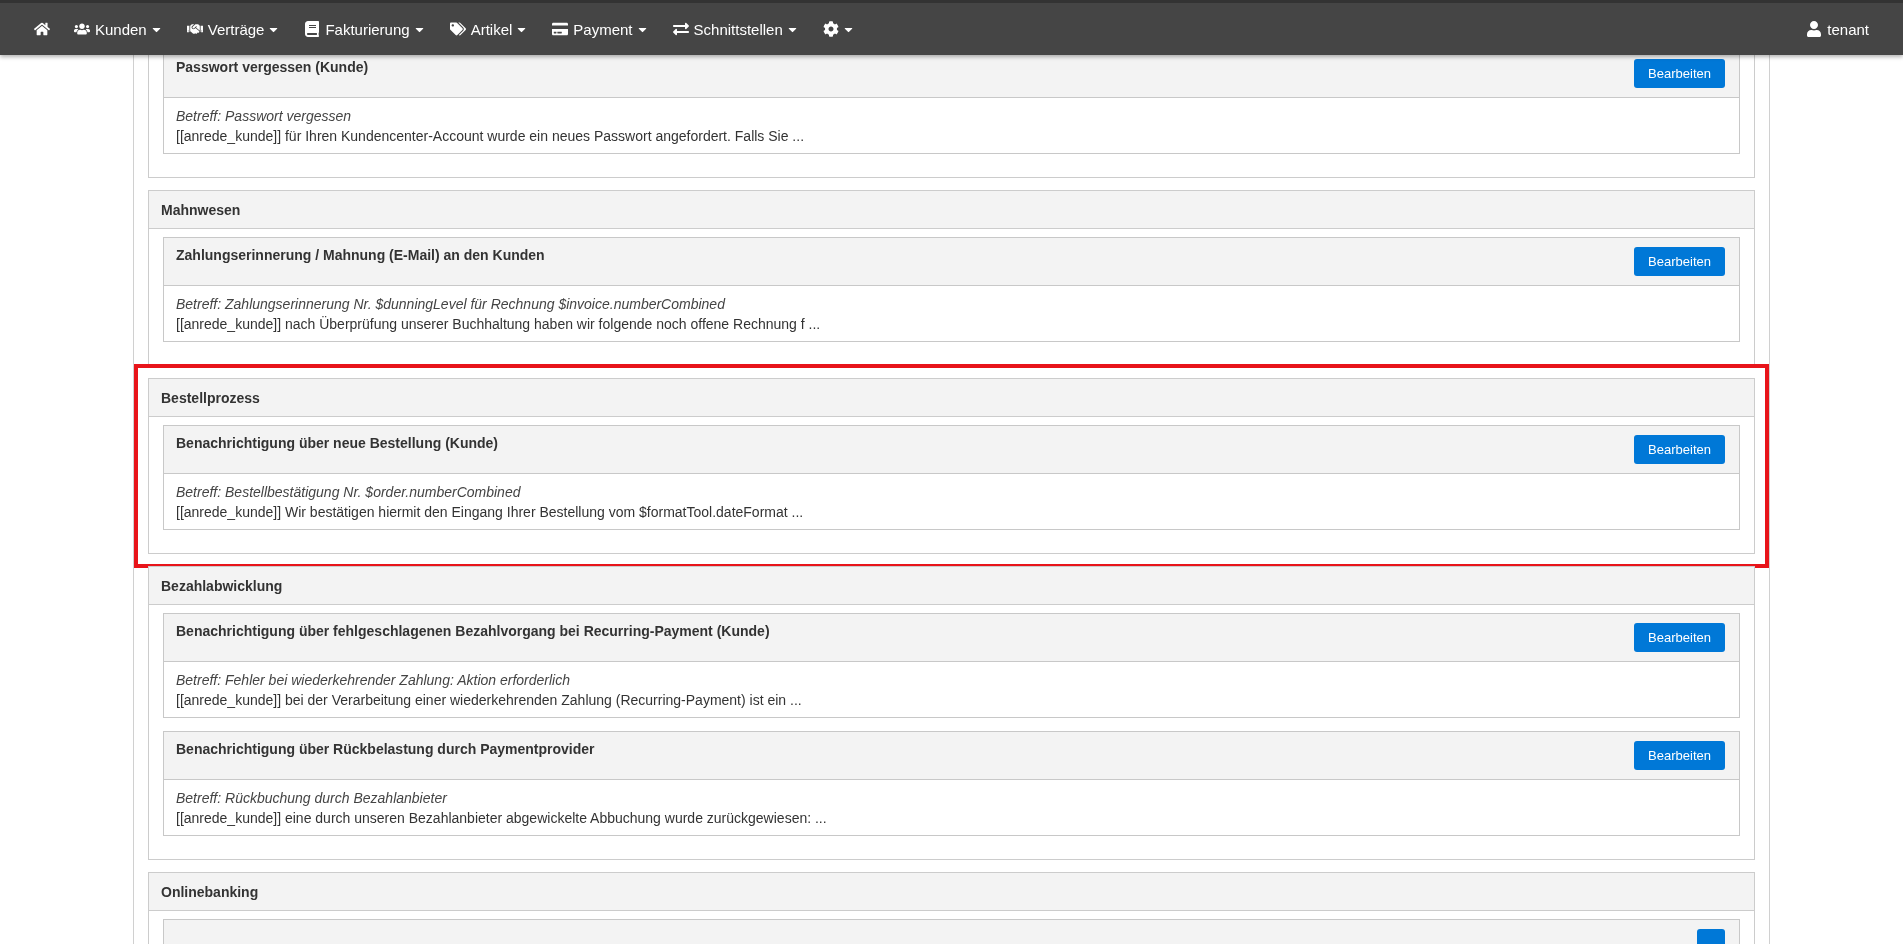 Image resolution: width=1903 pixels, height=944 pixels. What do you see at coordinates (365, 29) in the screenshot?
I see `nav-menu: Fakturierung` at bounding box center [365, 29].